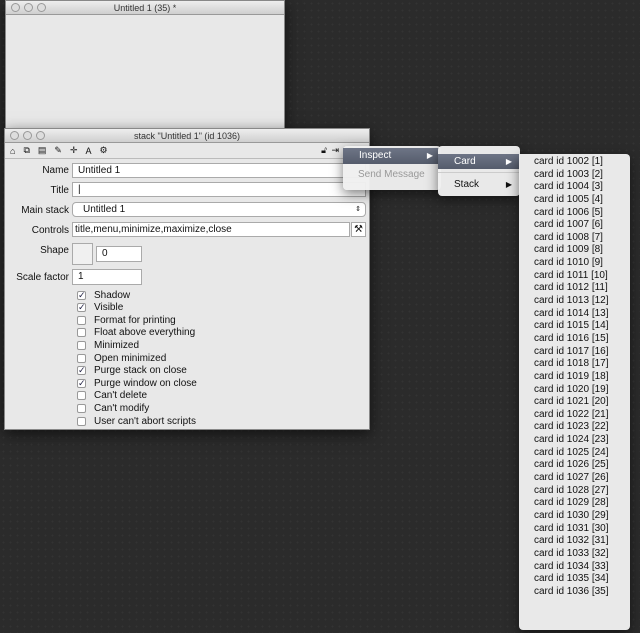  I want to click on menu-item-card: card id 1016 [15], so click(574, 339).